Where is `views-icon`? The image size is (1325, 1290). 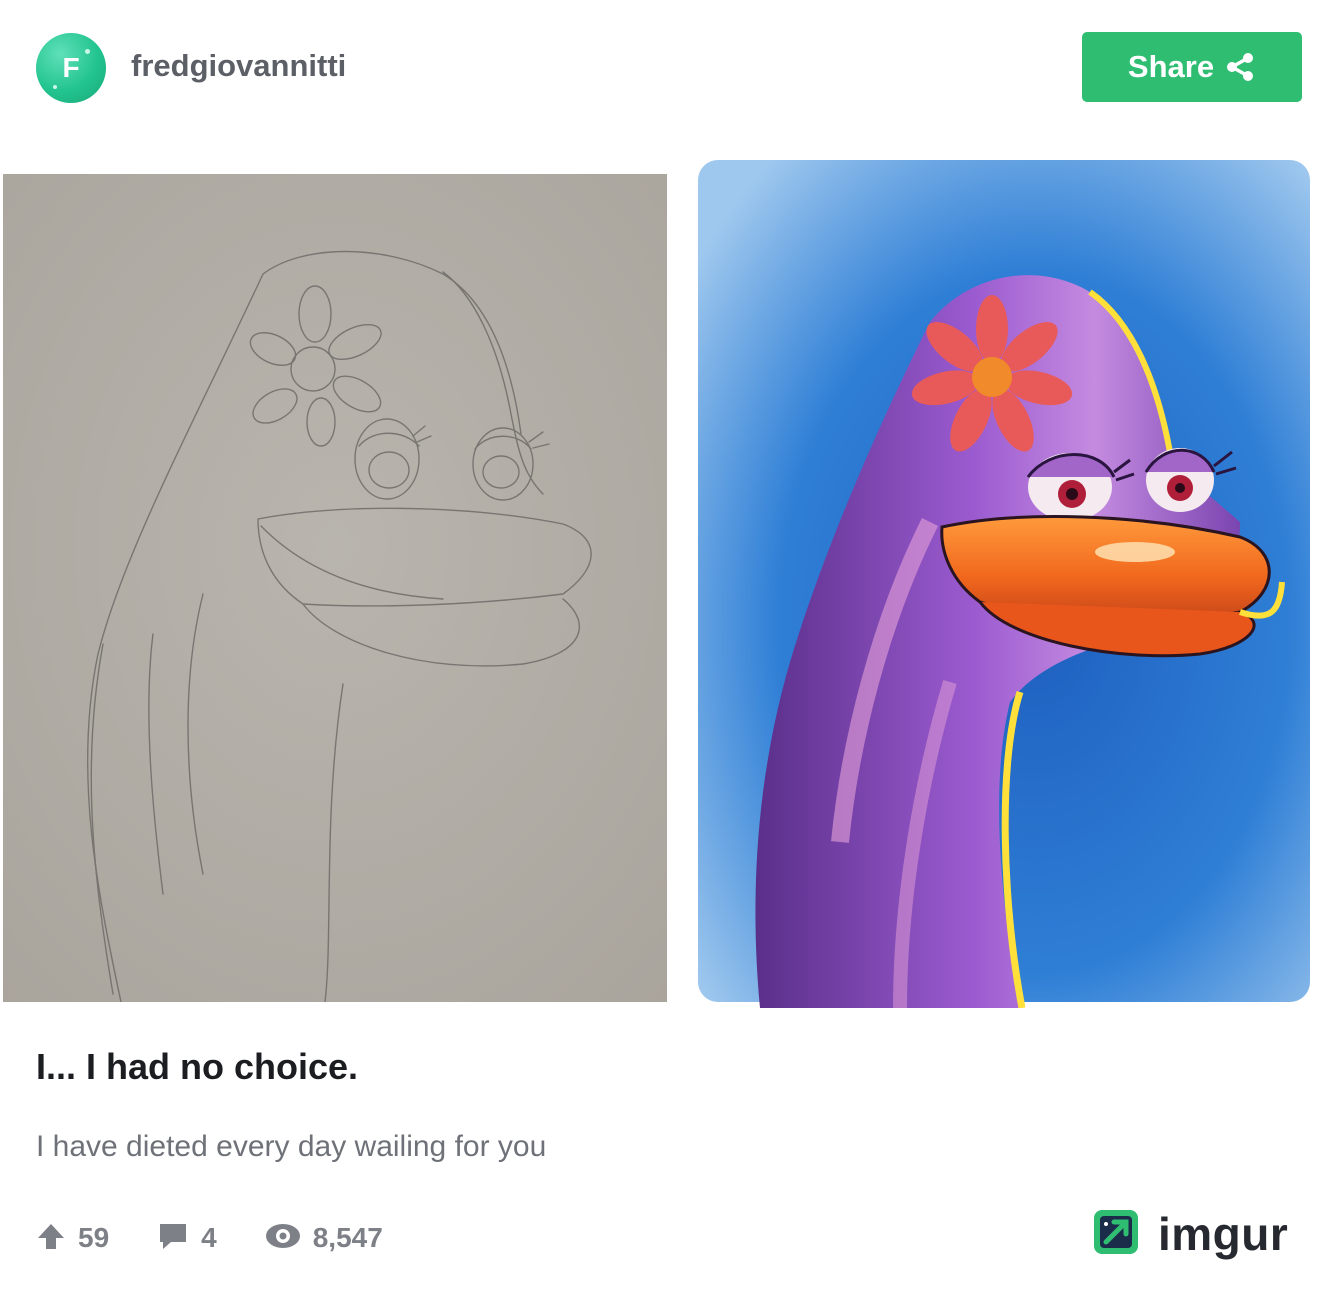
views-icon is located at coordinates (283, 1238).